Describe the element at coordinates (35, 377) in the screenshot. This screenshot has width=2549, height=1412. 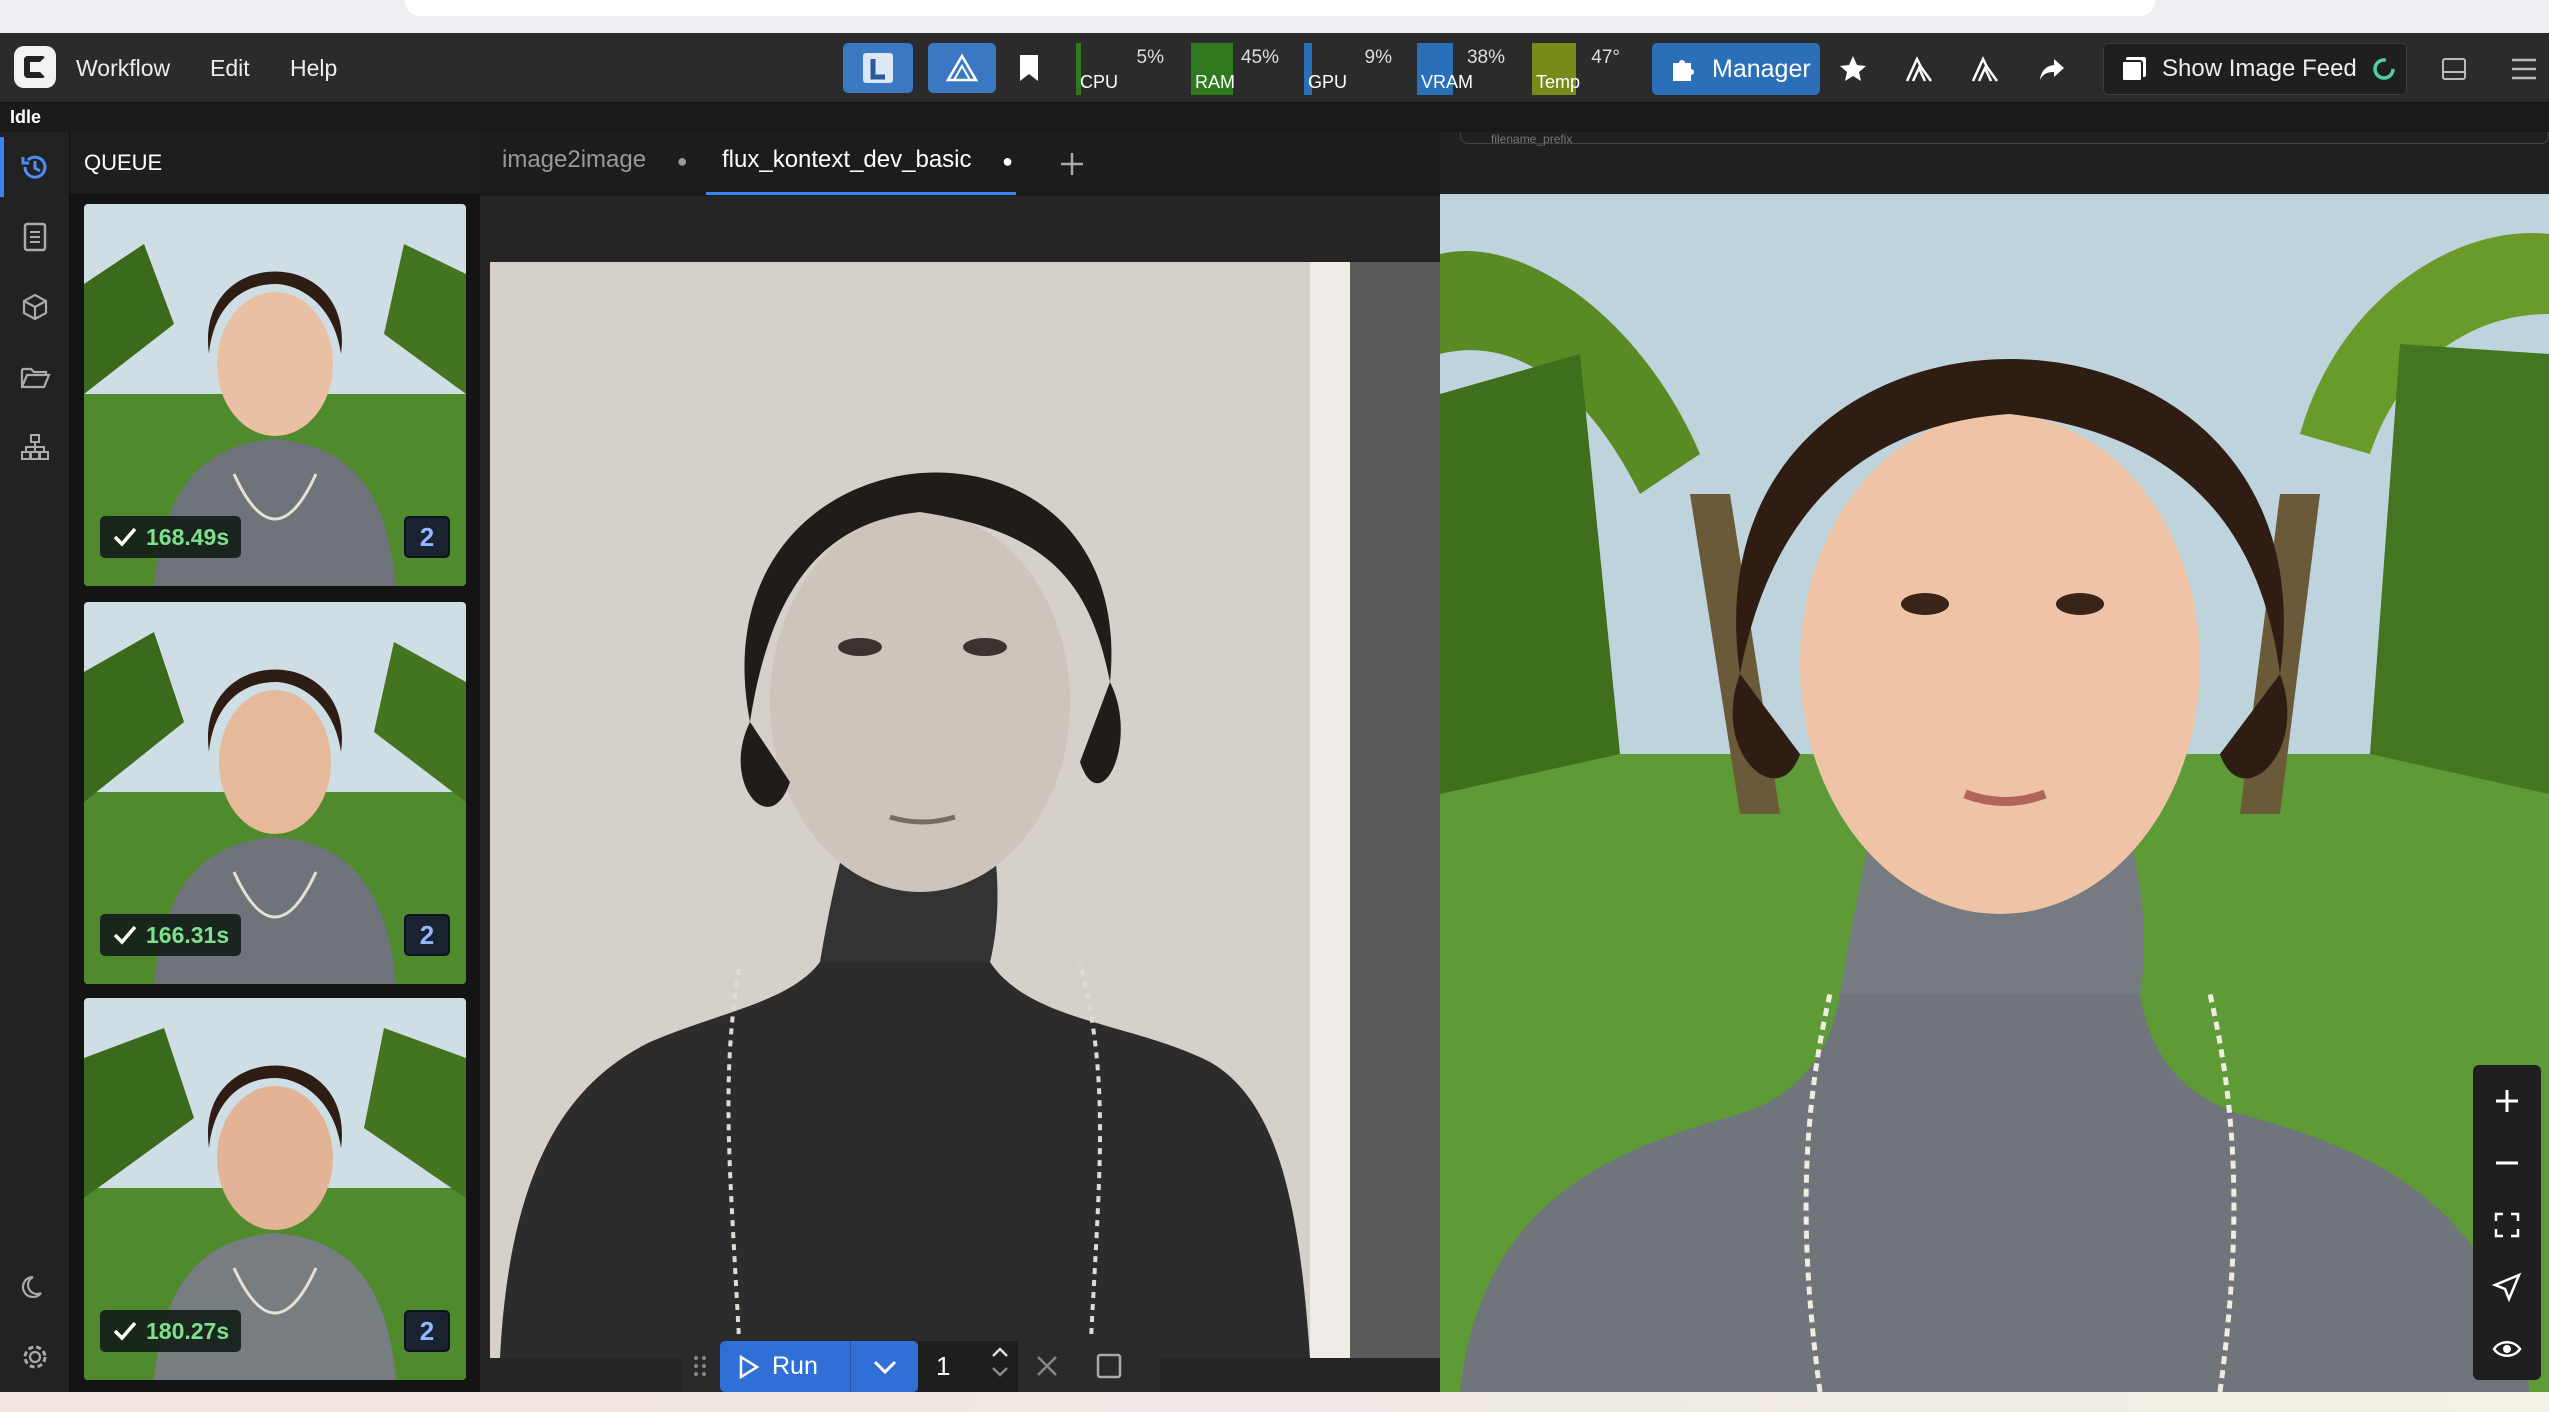
I see `sidebar-item-workflows` at that location.